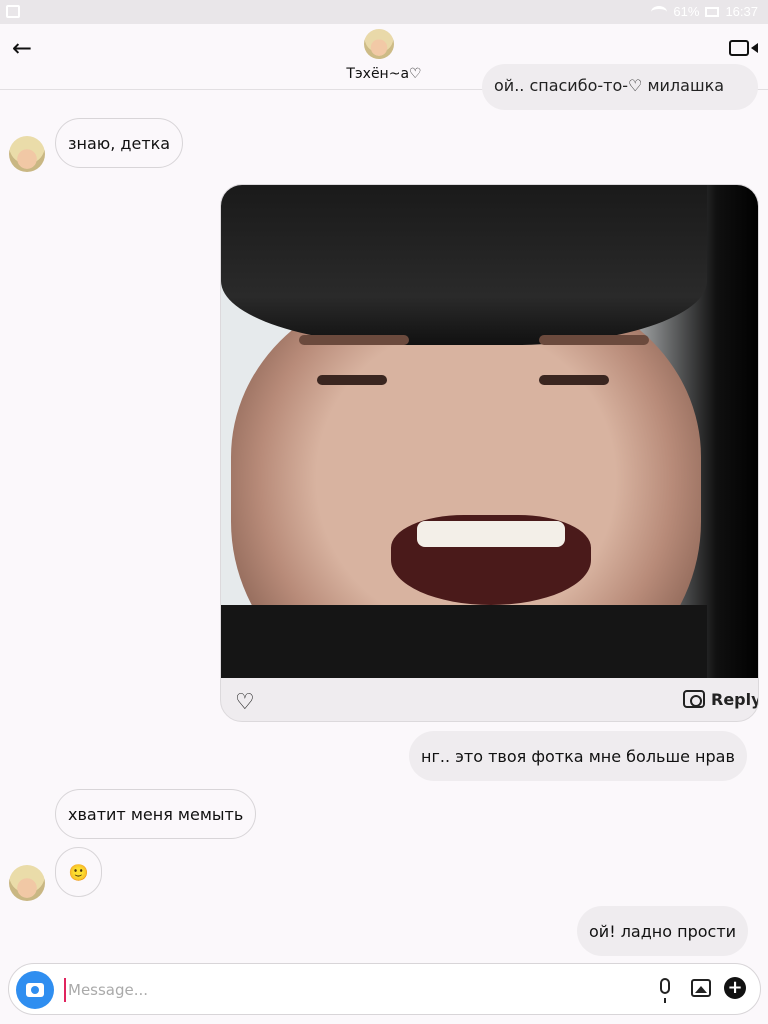  I want to click on message-text: ой! ладно прости, so click(663, 931).